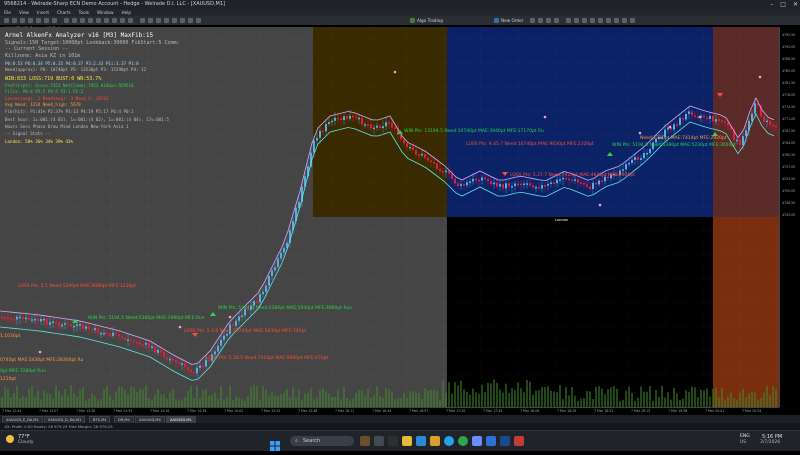  Describe the element at coordinates (576, 20) in the screenshot. I see `tf-m5-icon` at that location.